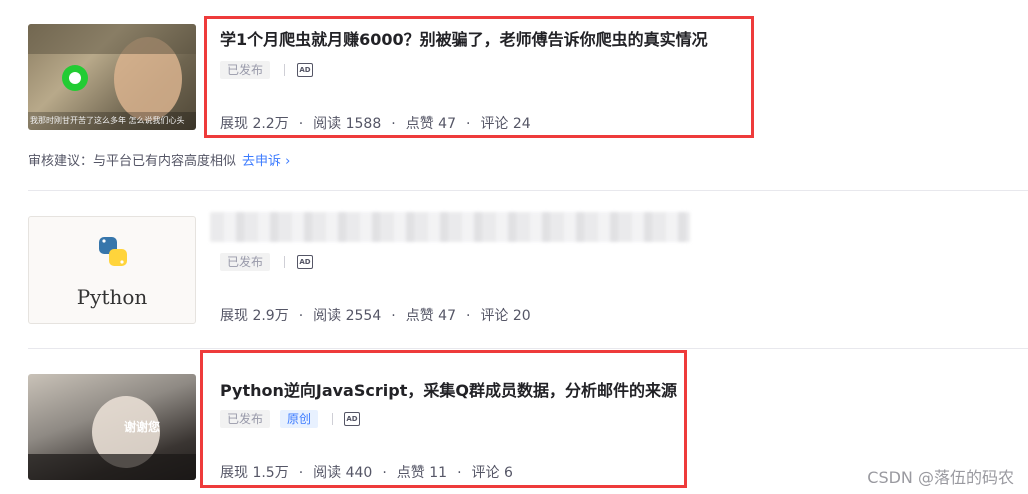 This screenshot has height=494, width=1028. What do you see at coordinates (430, 316) in the screenshot?
I see `likes-count: 点赞 47` at bounding box center [430, 316].